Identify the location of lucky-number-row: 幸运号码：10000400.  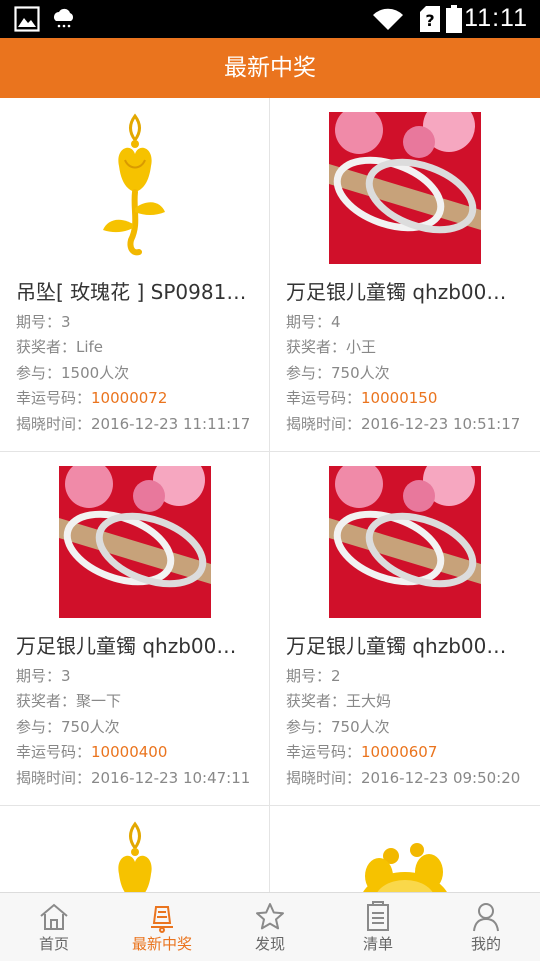
(91, 752).